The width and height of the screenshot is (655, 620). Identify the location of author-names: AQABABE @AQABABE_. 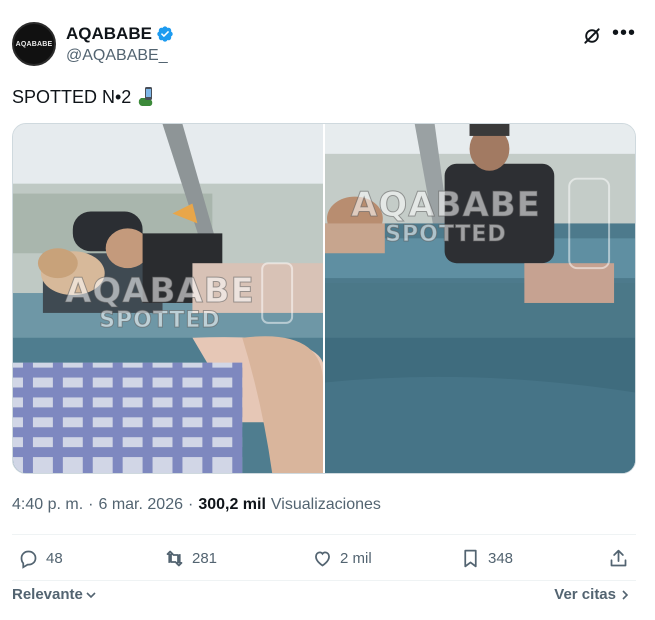
(120, 44).